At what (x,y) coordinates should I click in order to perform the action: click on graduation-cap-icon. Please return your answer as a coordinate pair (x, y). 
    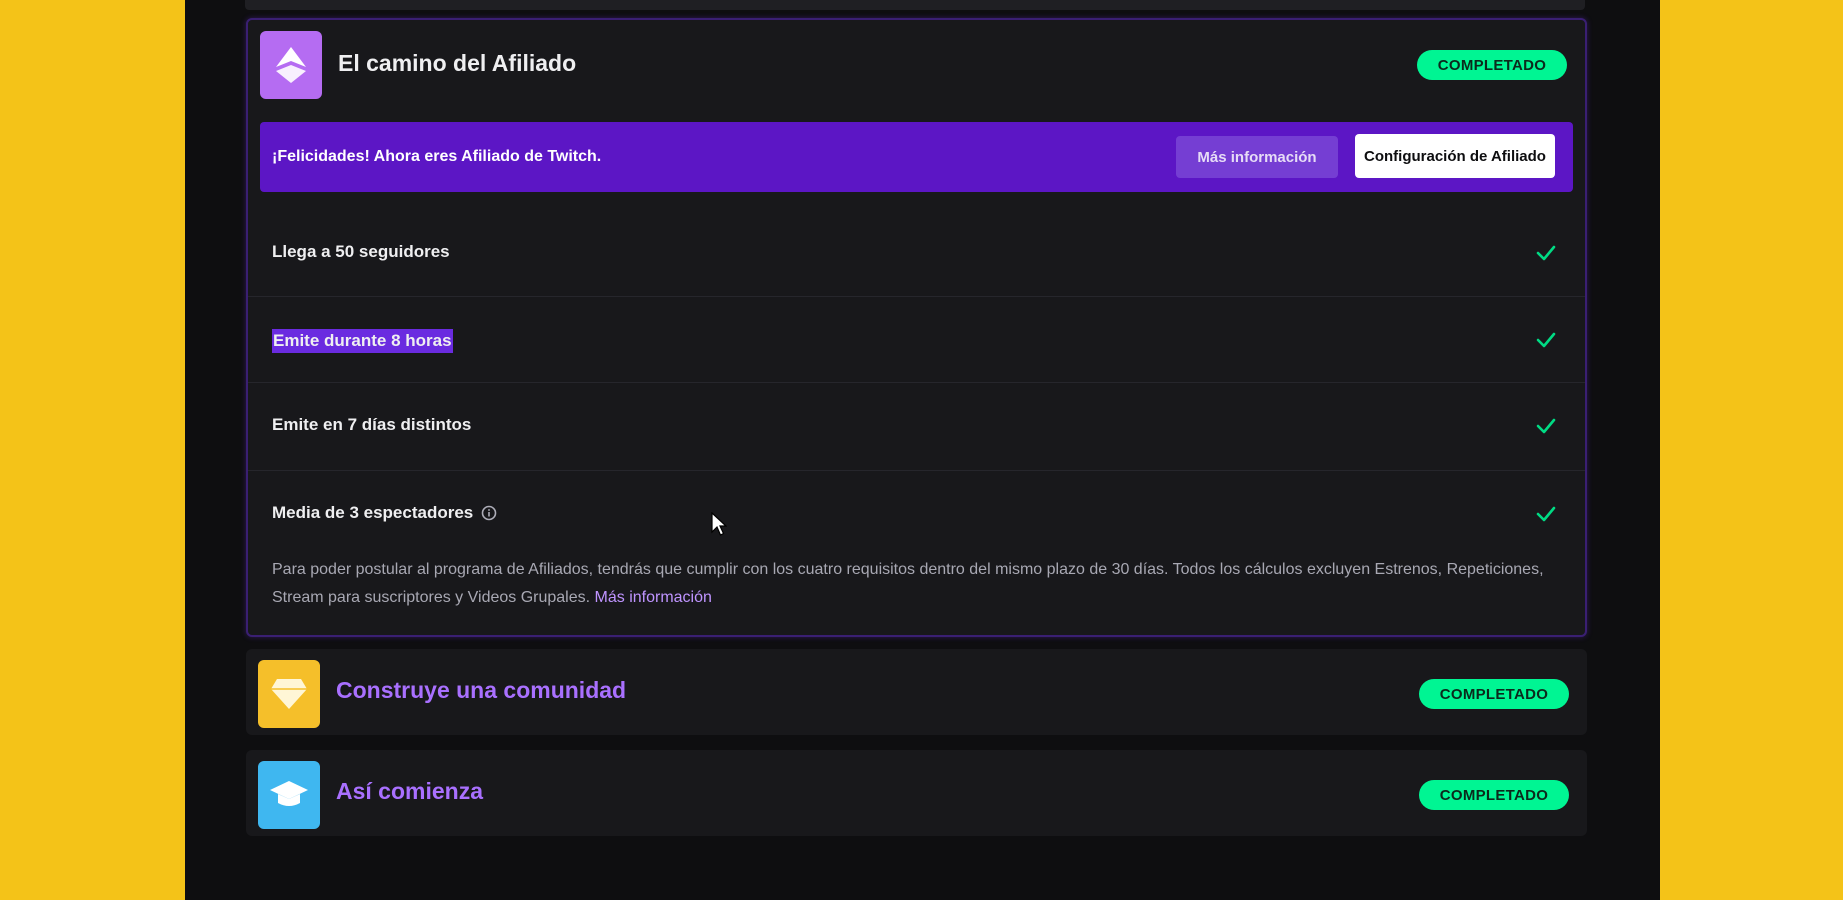
    Looking at the image, I should click on (289, 795).